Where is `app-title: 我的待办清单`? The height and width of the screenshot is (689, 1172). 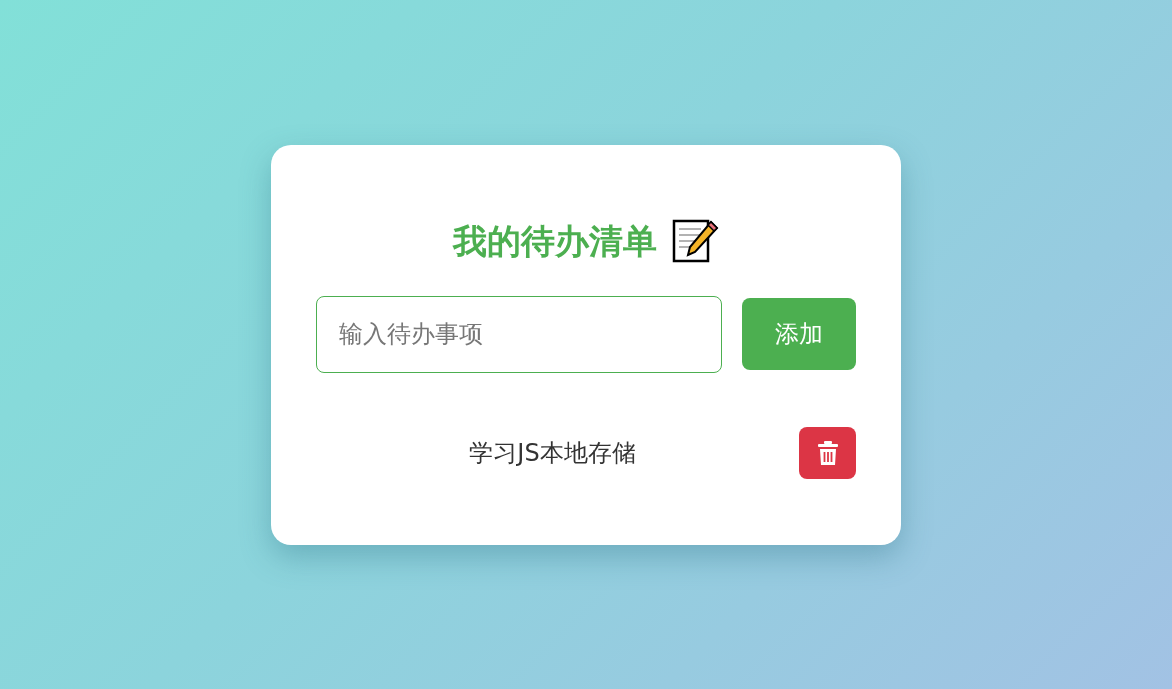
app-title: 我的待办清单 is located at coordinates (555, 241).